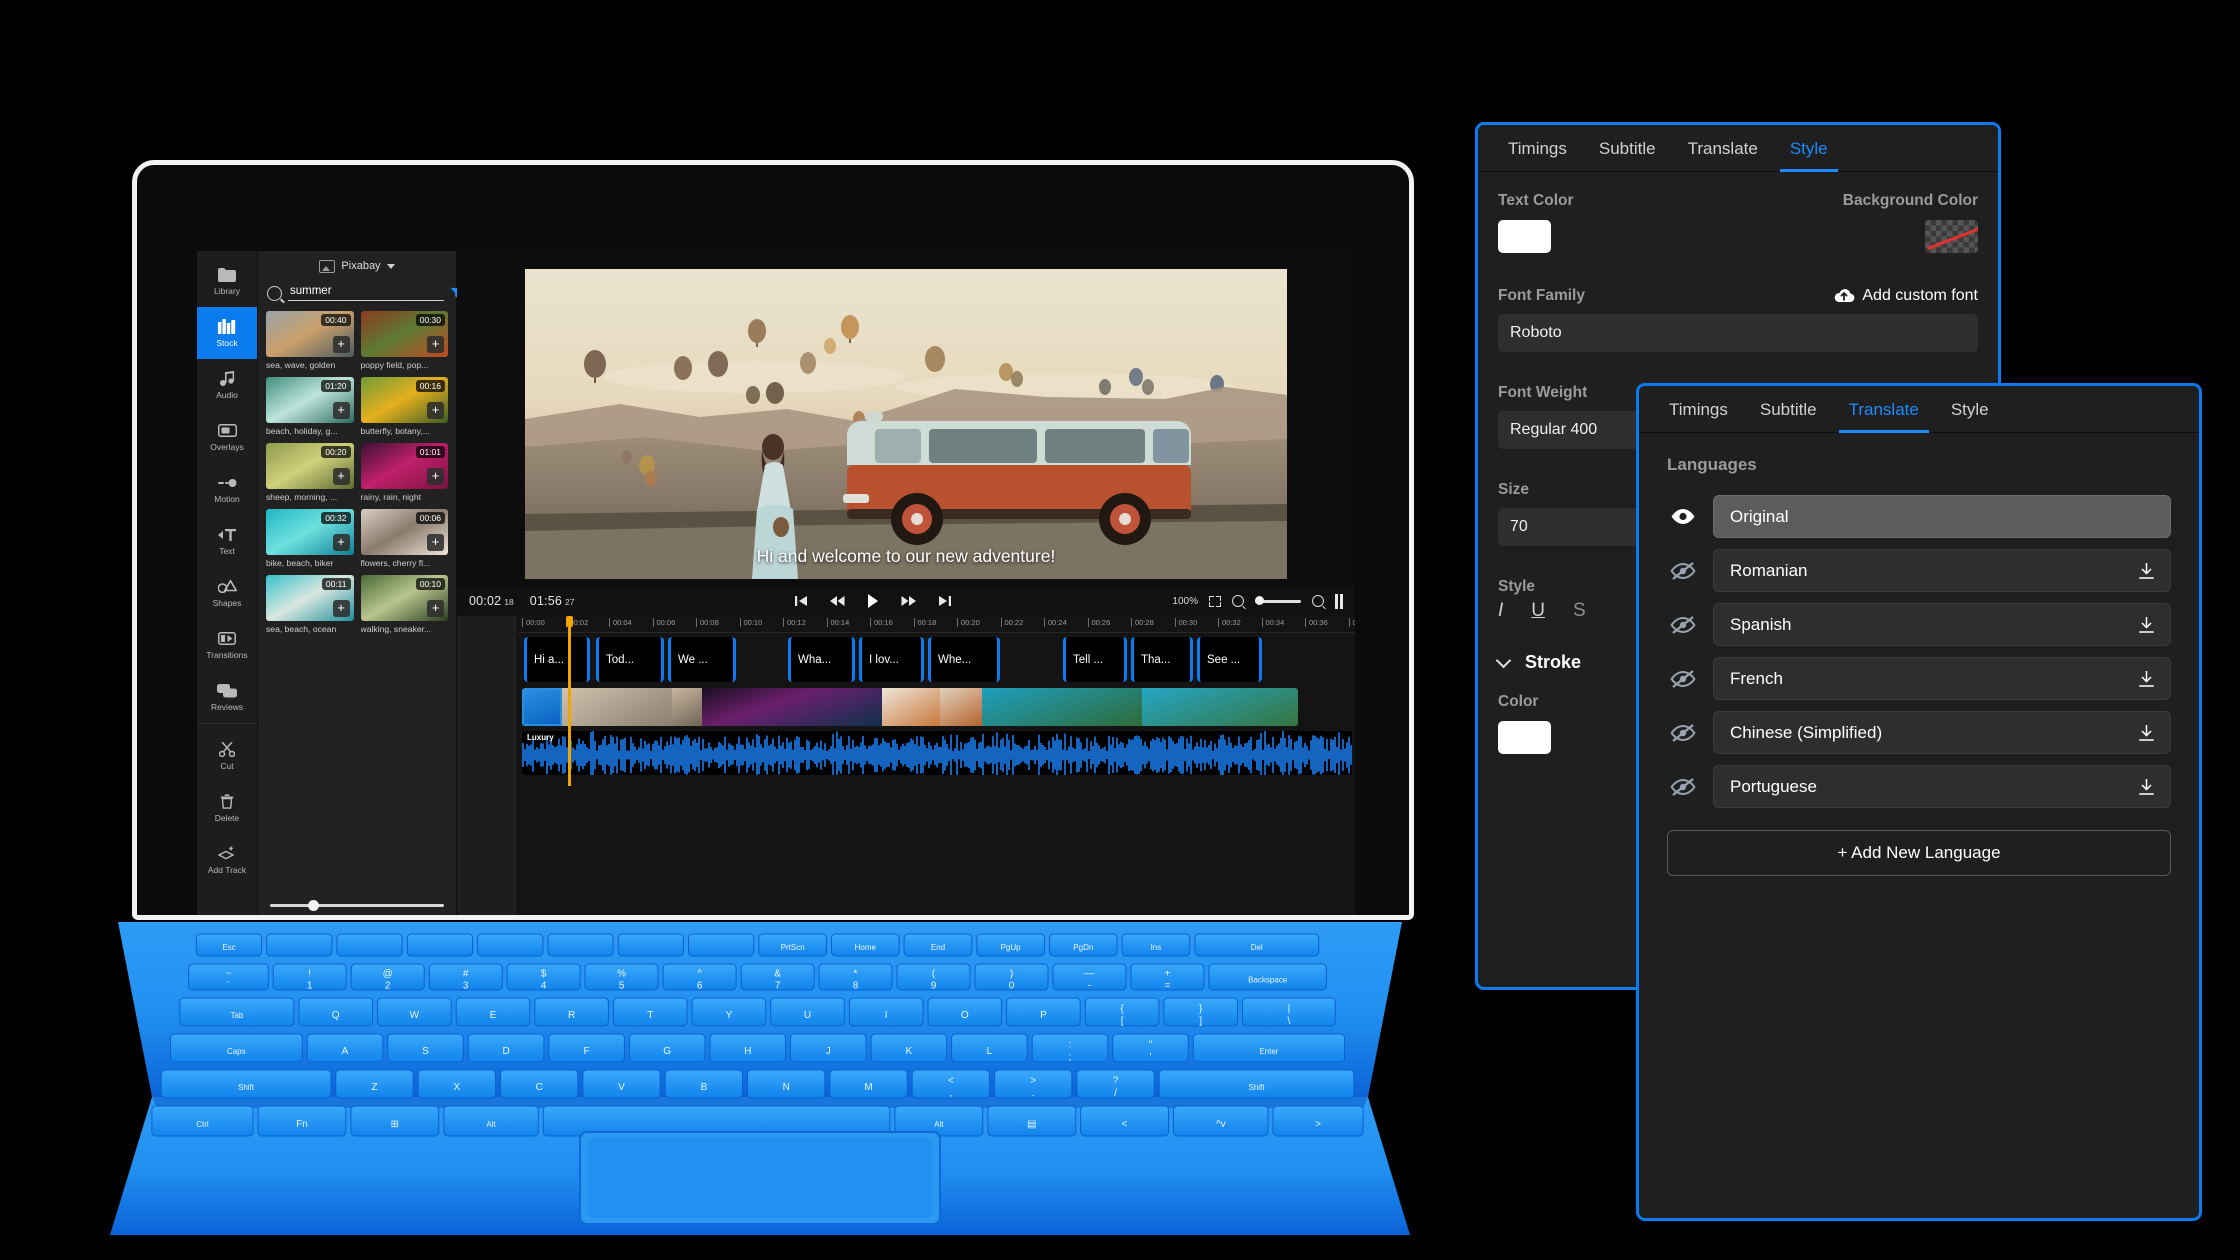 Image resolution: width=2240 pixels, height=1260 pixels. What do you see at coordinates (801, 601) in the screenshot?
I see `skip-to-start-icon` at bounding box center [801, 601].